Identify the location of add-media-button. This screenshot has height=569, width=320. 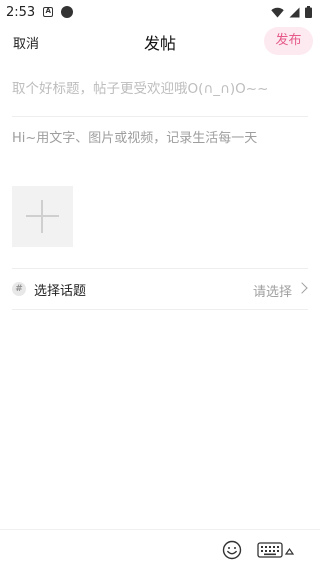
(42, 216).